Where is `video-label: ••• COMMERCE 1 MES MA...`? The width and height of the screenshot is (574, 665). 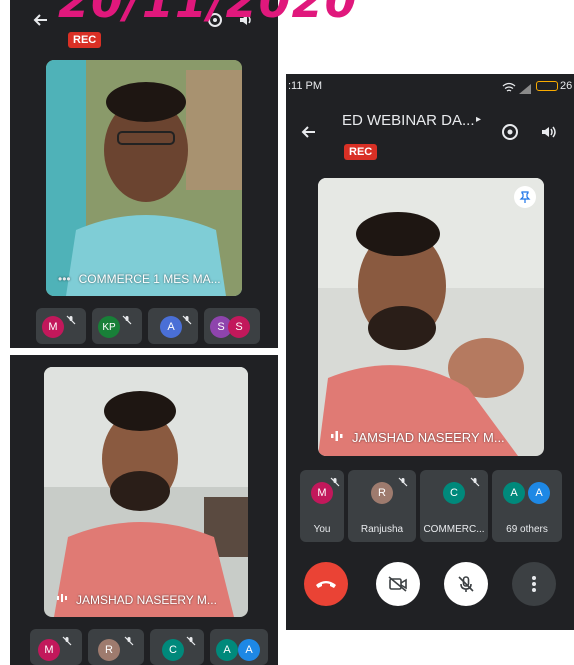 video-label: ••• COMMERCE 1 MES MA... is located at coordinates (139, 279).